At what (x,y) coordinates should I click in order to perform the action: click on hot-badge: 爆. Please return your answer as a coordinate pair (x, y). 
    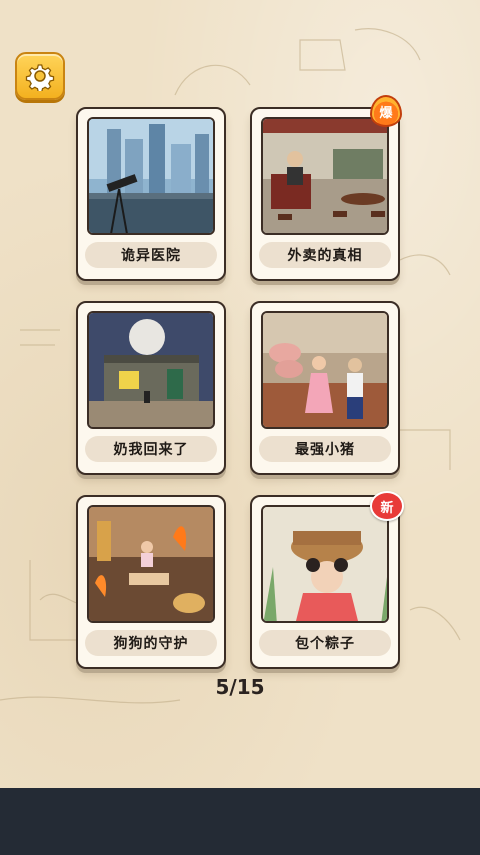
    Looking at the image, I should click on (386, 111).